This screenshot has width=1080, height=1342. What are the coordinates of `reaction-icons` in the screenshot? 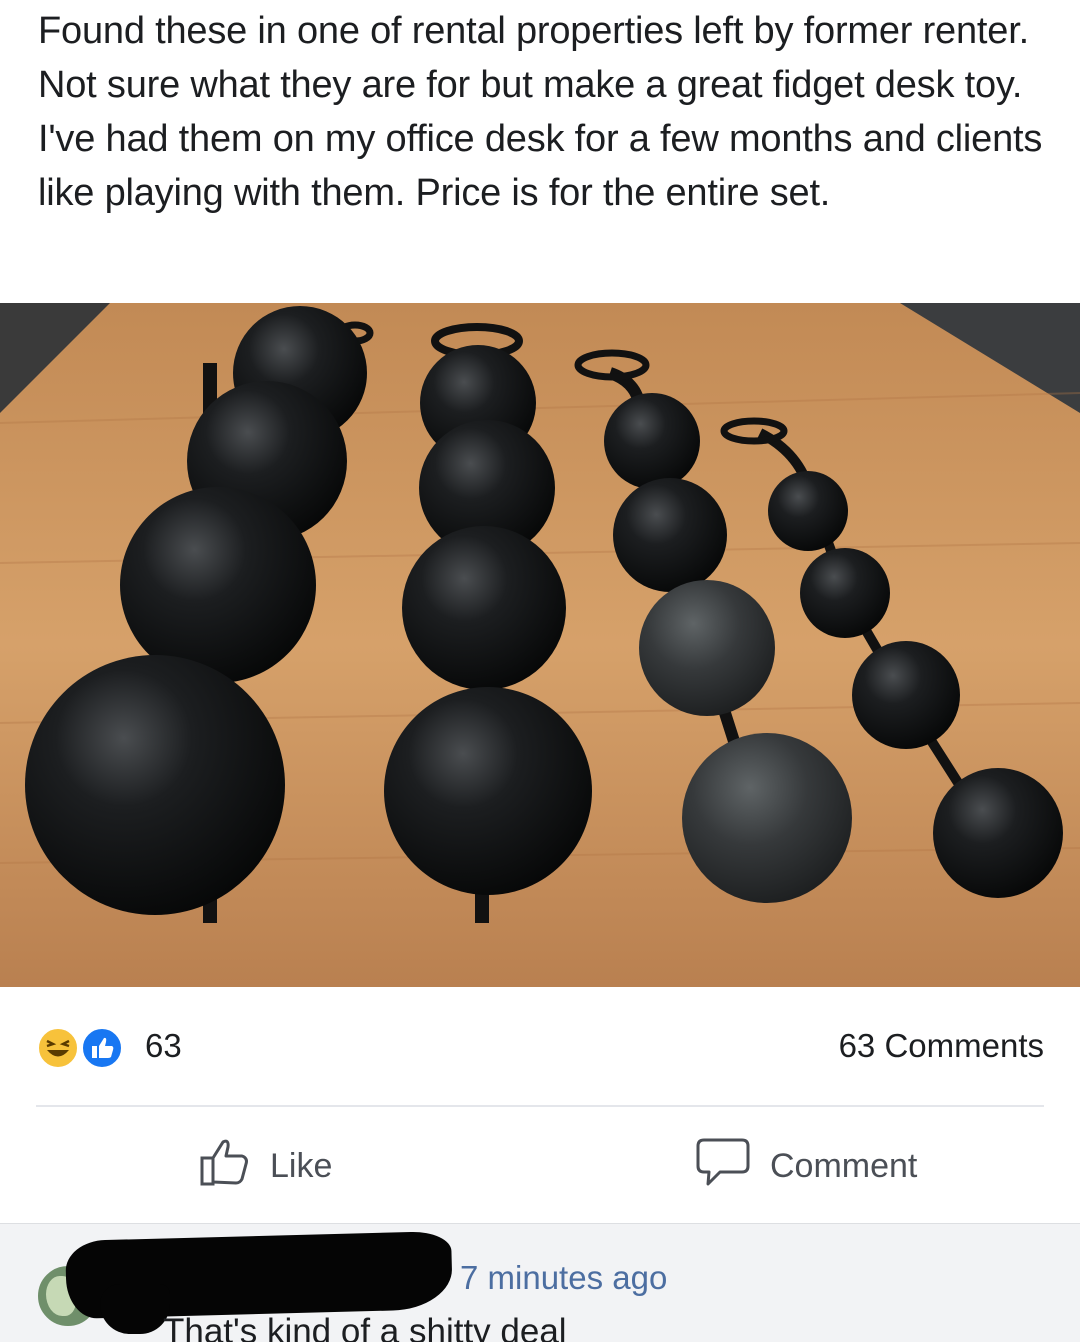 It's located at (86, 1048).